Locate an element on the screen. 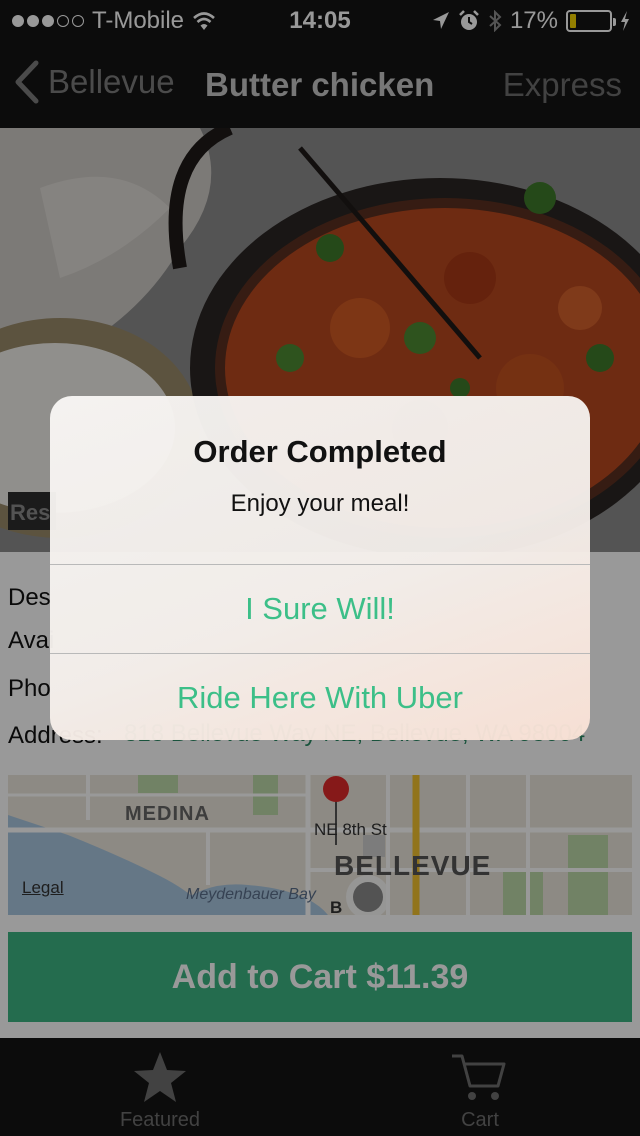  ride-with-uber-button: Ride Here With Uber is located at coordinates (320, 697).